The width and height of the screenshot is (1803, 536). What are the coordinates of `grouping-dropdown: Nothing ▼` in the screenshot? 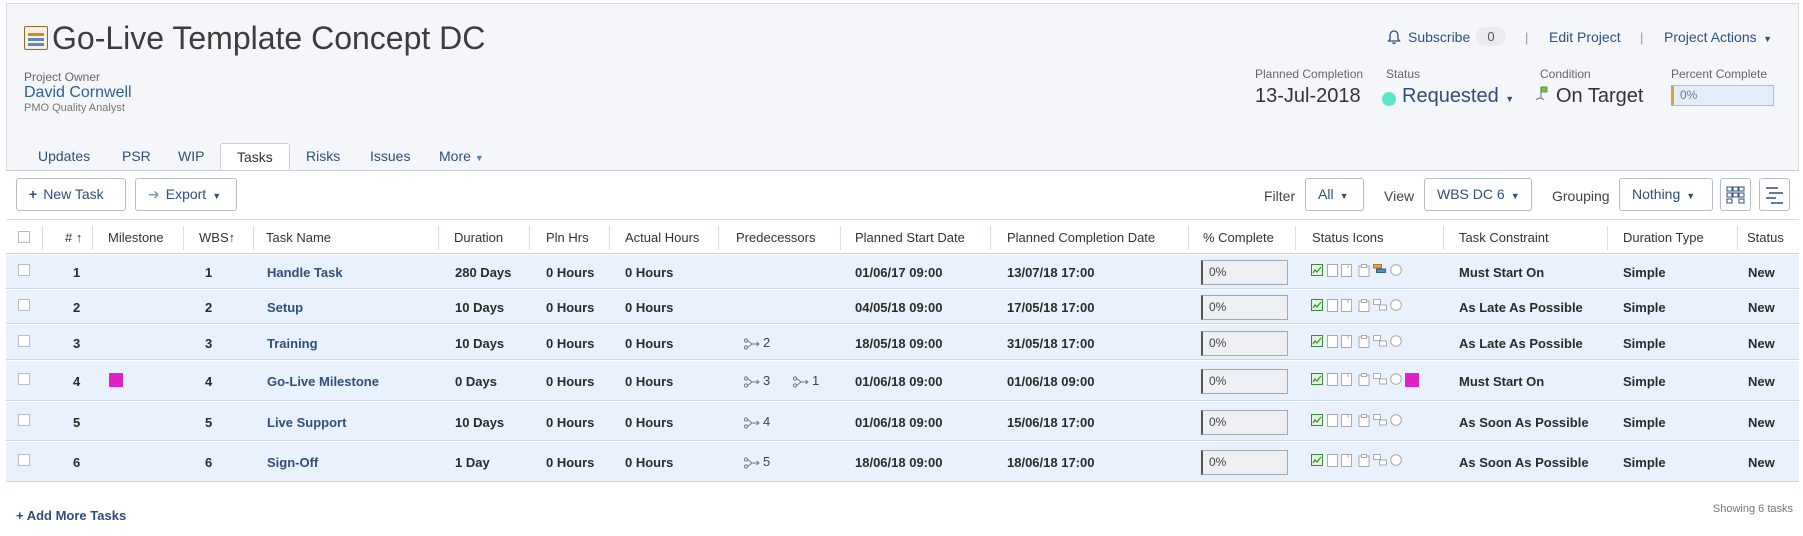 It's located at (1666, 194).